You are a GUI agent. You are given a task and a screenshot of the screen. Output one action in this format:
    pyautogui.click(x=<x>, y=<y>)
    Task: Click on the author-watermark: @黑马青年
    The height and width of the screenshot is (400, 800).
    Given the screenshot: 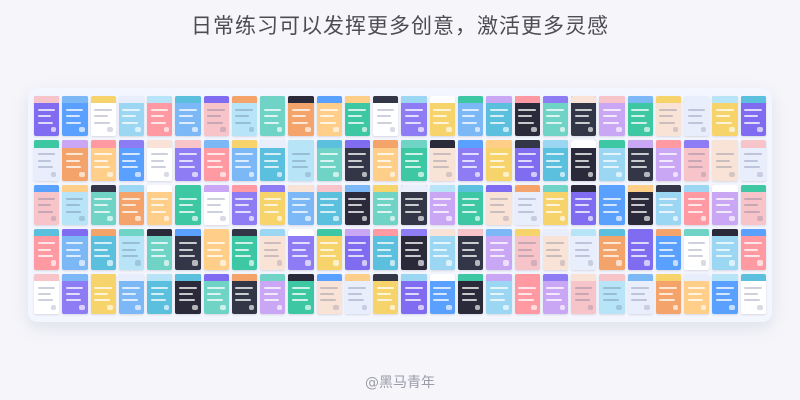 What is the action you would take?
    pyautogui.click(x=400, y=383)
    